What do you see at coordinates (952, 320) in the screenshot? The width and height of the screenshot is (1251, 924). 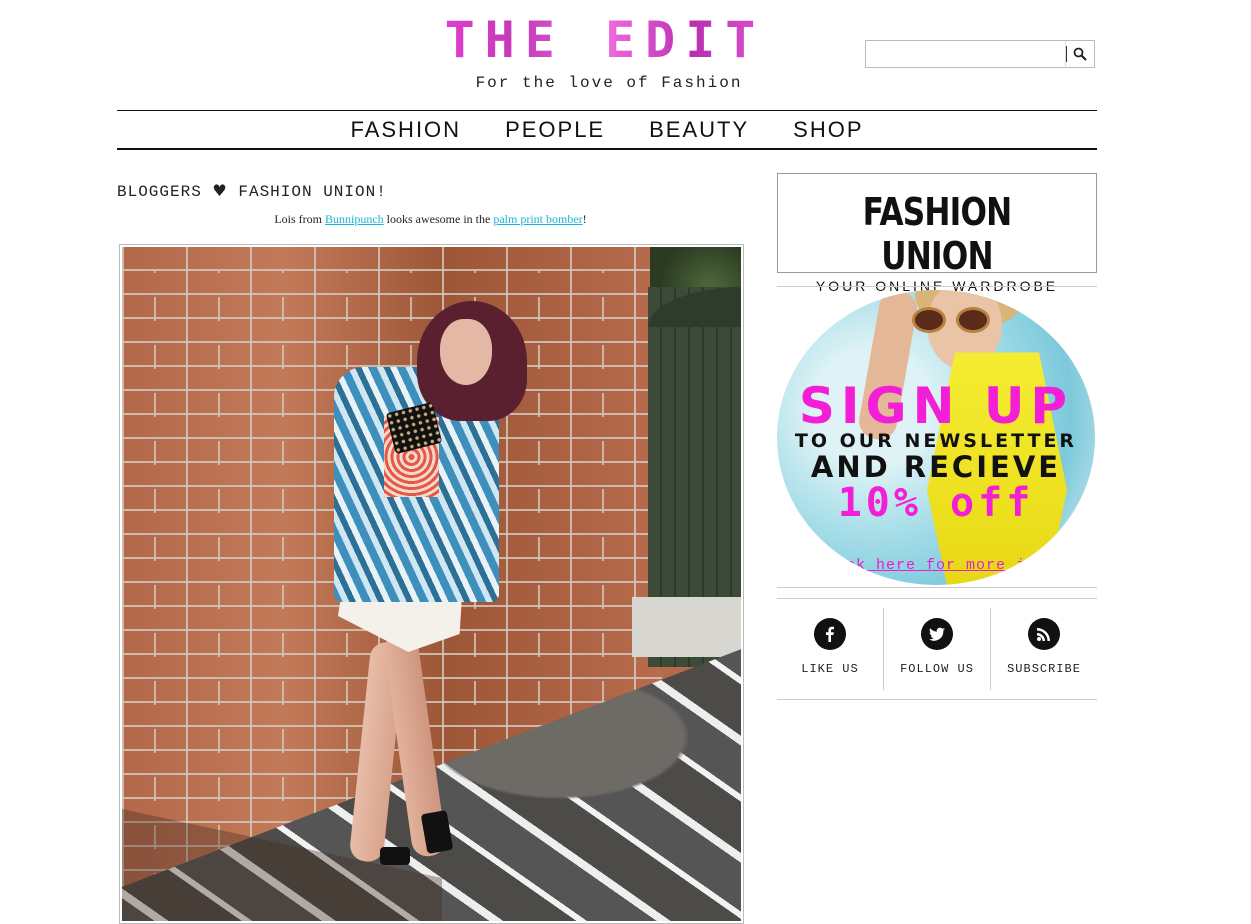 I see `sunglasses-icon` at bounding box center [952, 320].